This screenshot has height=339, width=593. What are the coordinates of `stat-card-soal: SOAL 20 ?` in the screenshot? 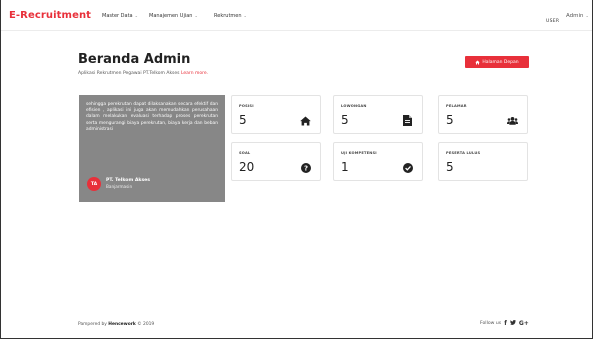 It's located at (276, 161).